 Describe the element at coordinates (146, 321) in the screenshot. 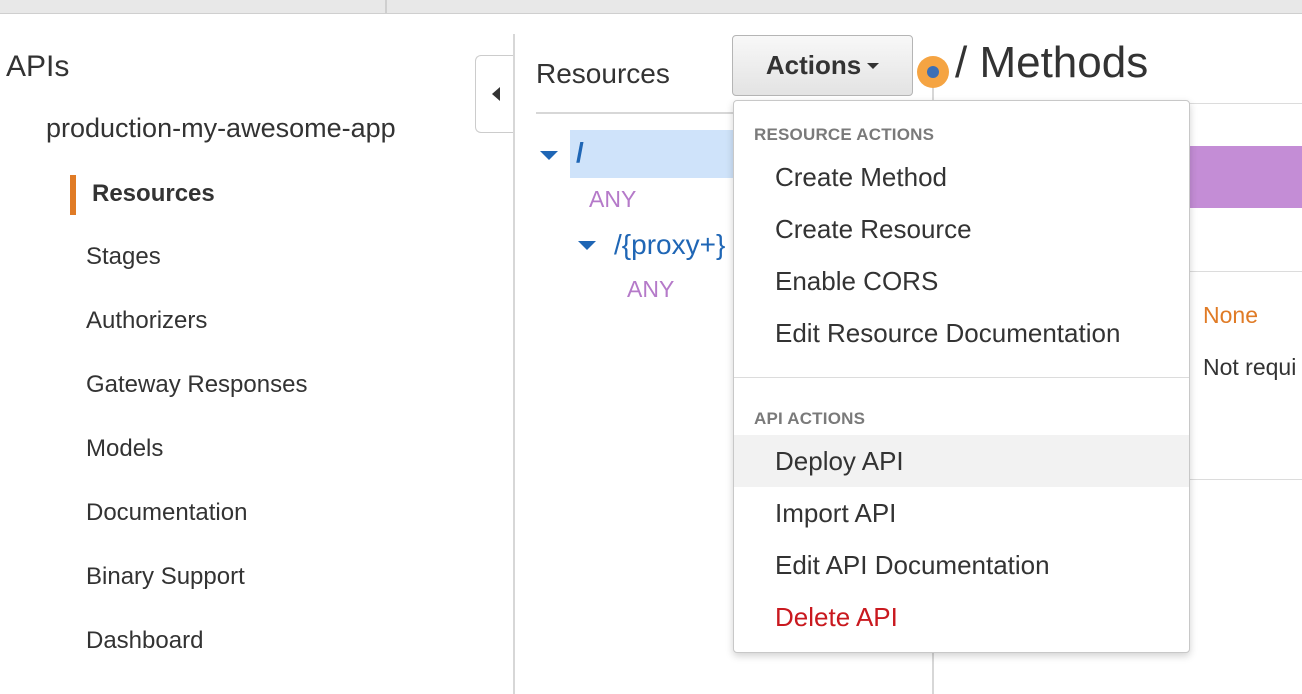

I see `sidebar-item-authorizers: Authorizers` at that location.